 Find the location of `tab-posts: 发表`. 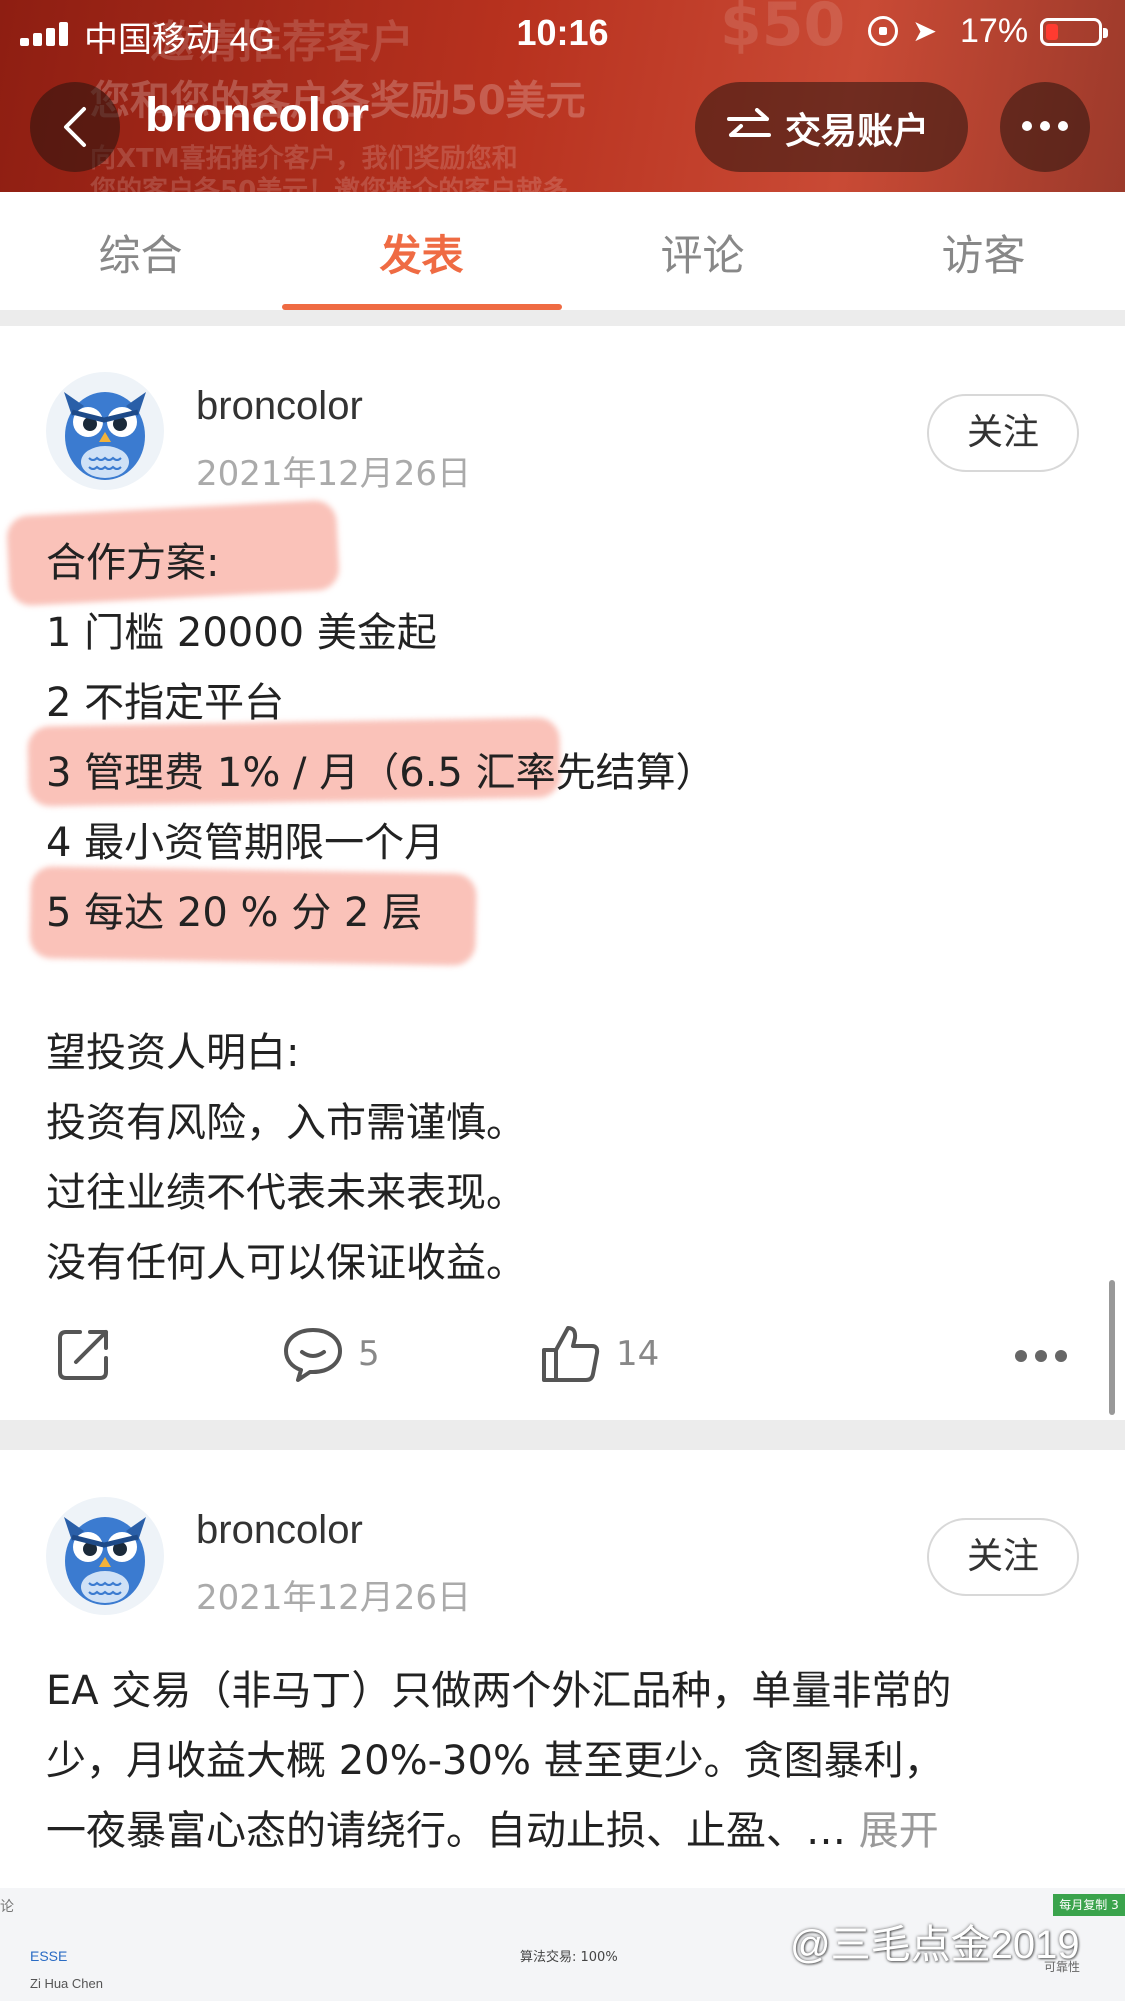

tab-posts: 发表 is located at coordinates (421, 252).